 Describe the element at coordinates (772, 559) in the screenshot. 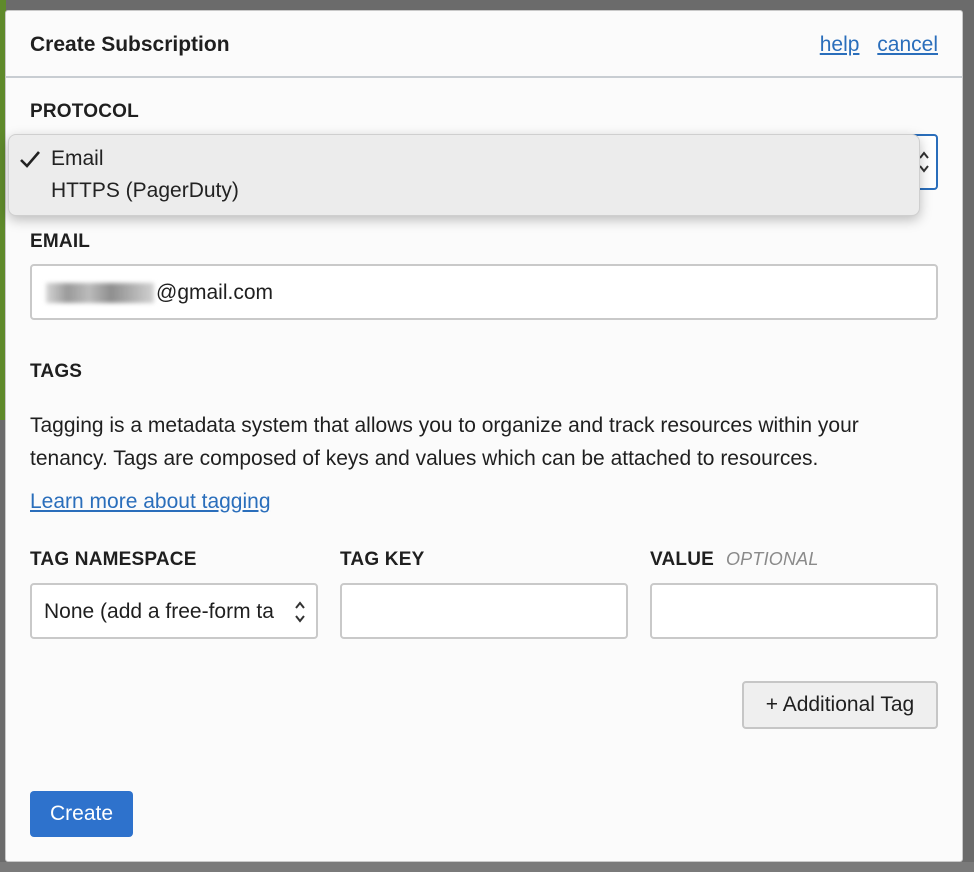

I see `optional-hint: OPTIONAL` at that location.